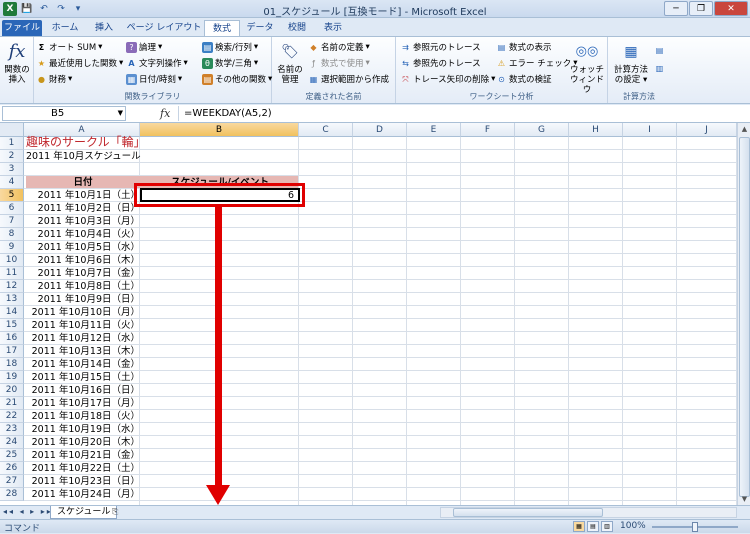  Describe the element at coordinates (659, 68) in the screenshot. I see `calculate-sheet-icon: ▥` at that location.